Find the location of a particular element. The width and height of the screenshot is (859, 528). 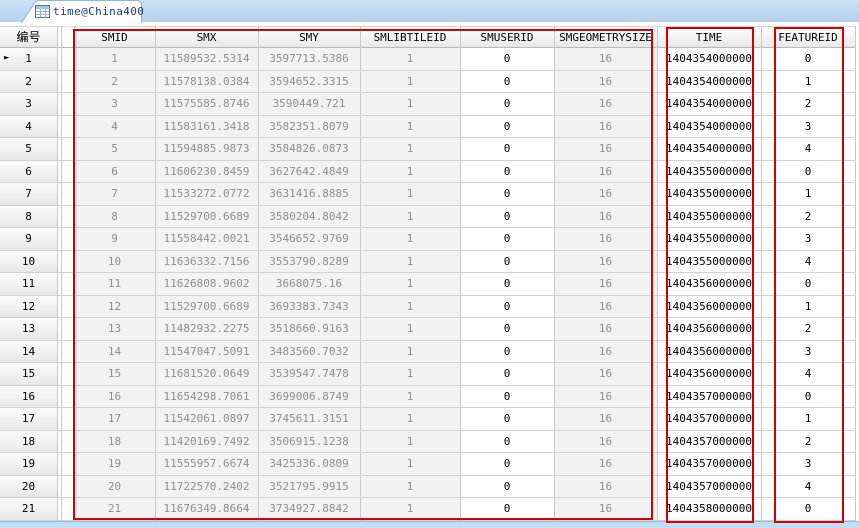

cell-smx: 11533272.0772 is located at coordinates (206, 194).